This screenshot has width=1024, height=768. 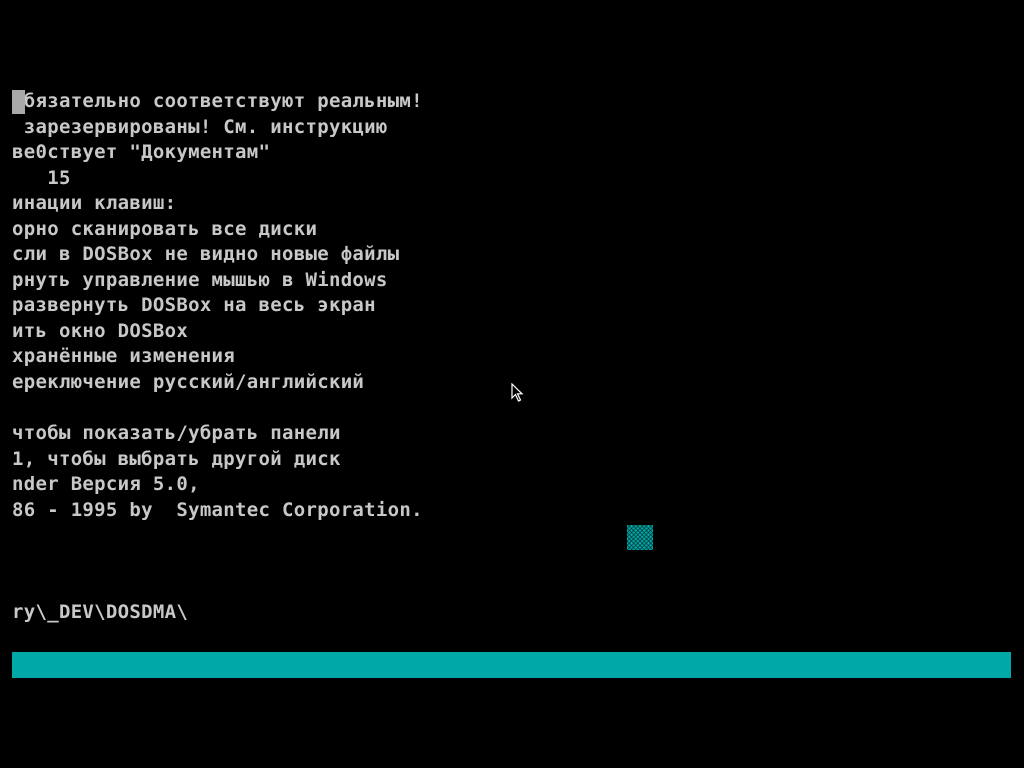 What do you see at coordinates (217, 510) in the screenshot?
I see `terminal-line: 86 - 1995 by Symantec Corporation.` at bounding box center [217, 510].